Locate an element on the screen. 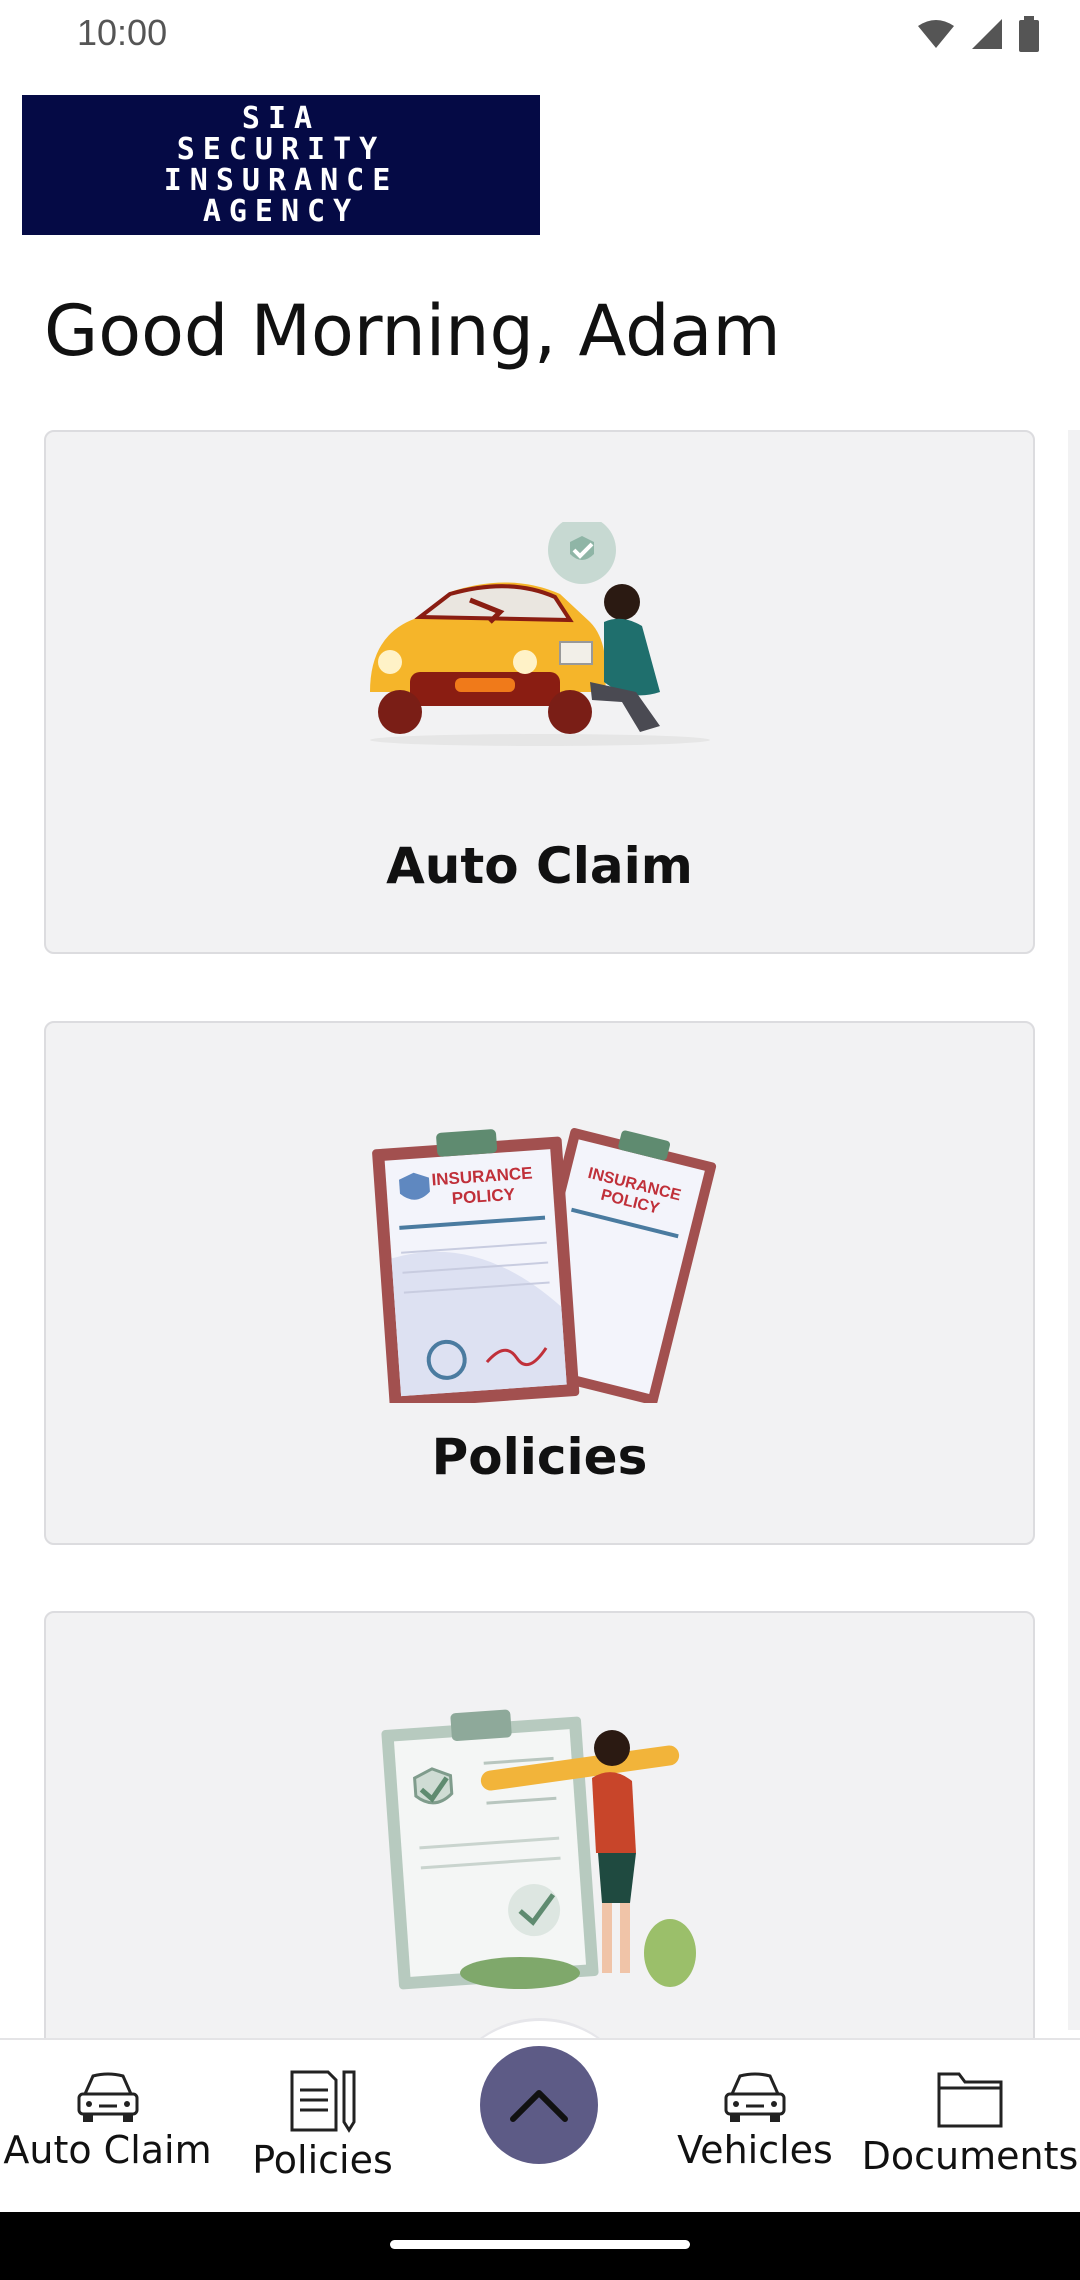 The width and height of the screenshot is (1080, 2280). nav-policies: Policies is located at coordinates (322, 2125).